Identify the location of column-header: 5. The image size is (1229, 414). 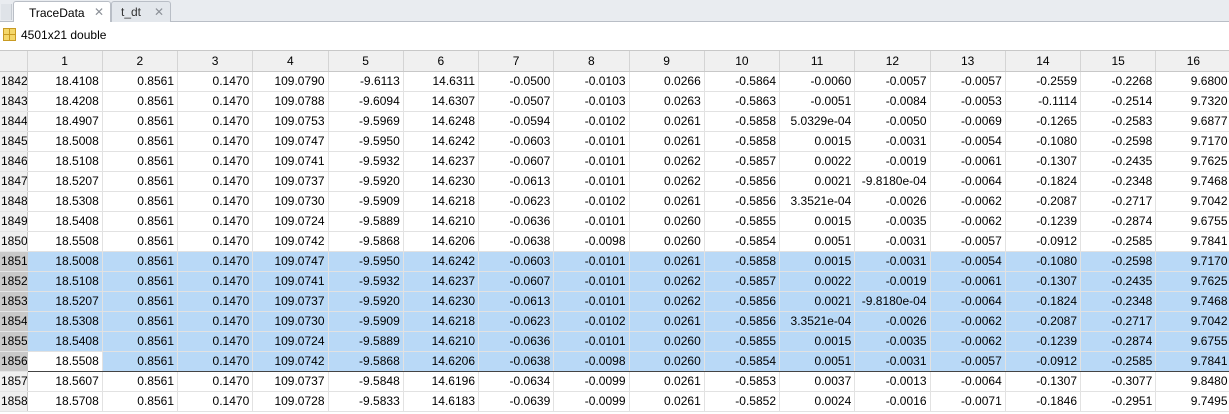
(366, 61).